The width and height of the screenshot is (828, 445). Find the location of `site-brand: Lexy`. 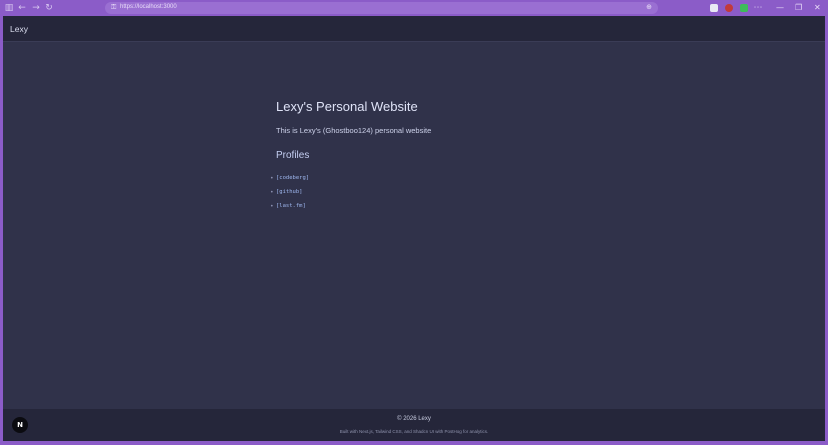

site-brand: Lexy is located at coordinates (19, 29).